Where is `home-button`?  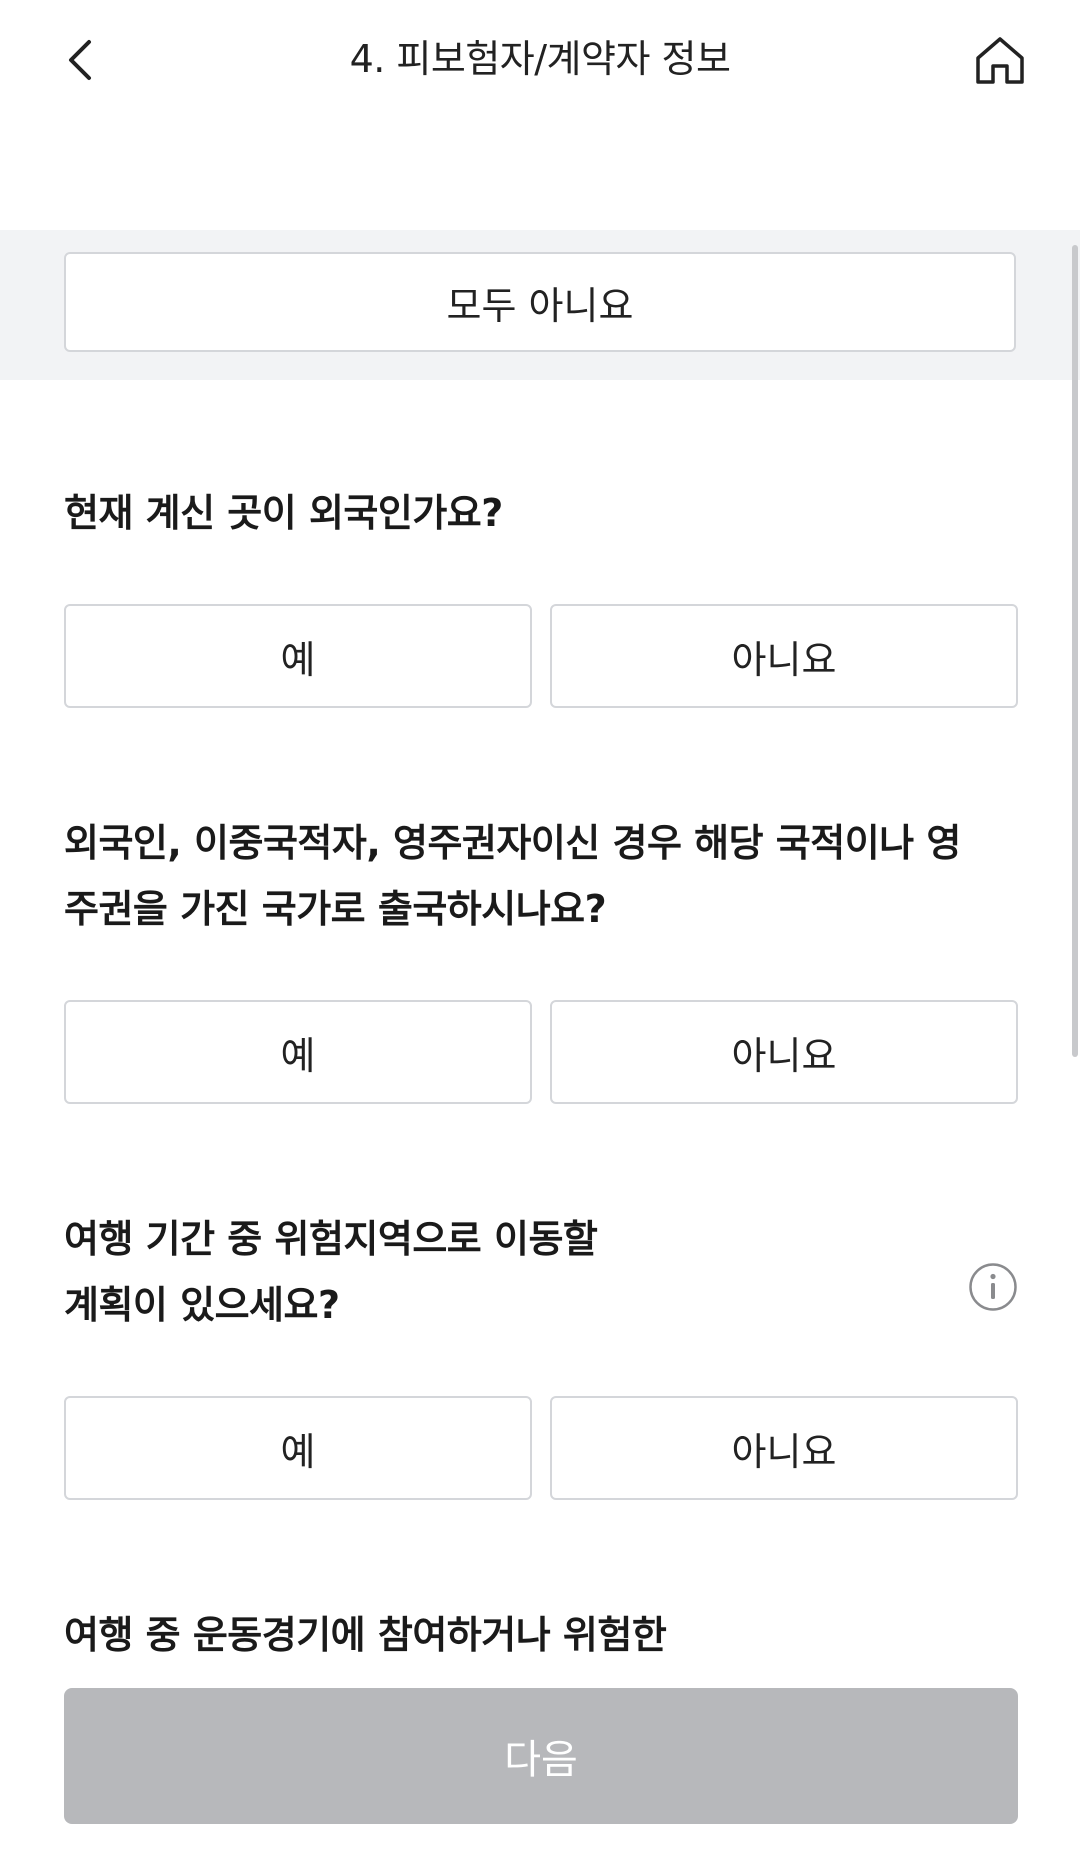 home-button is located at coordinates (1000, 60).